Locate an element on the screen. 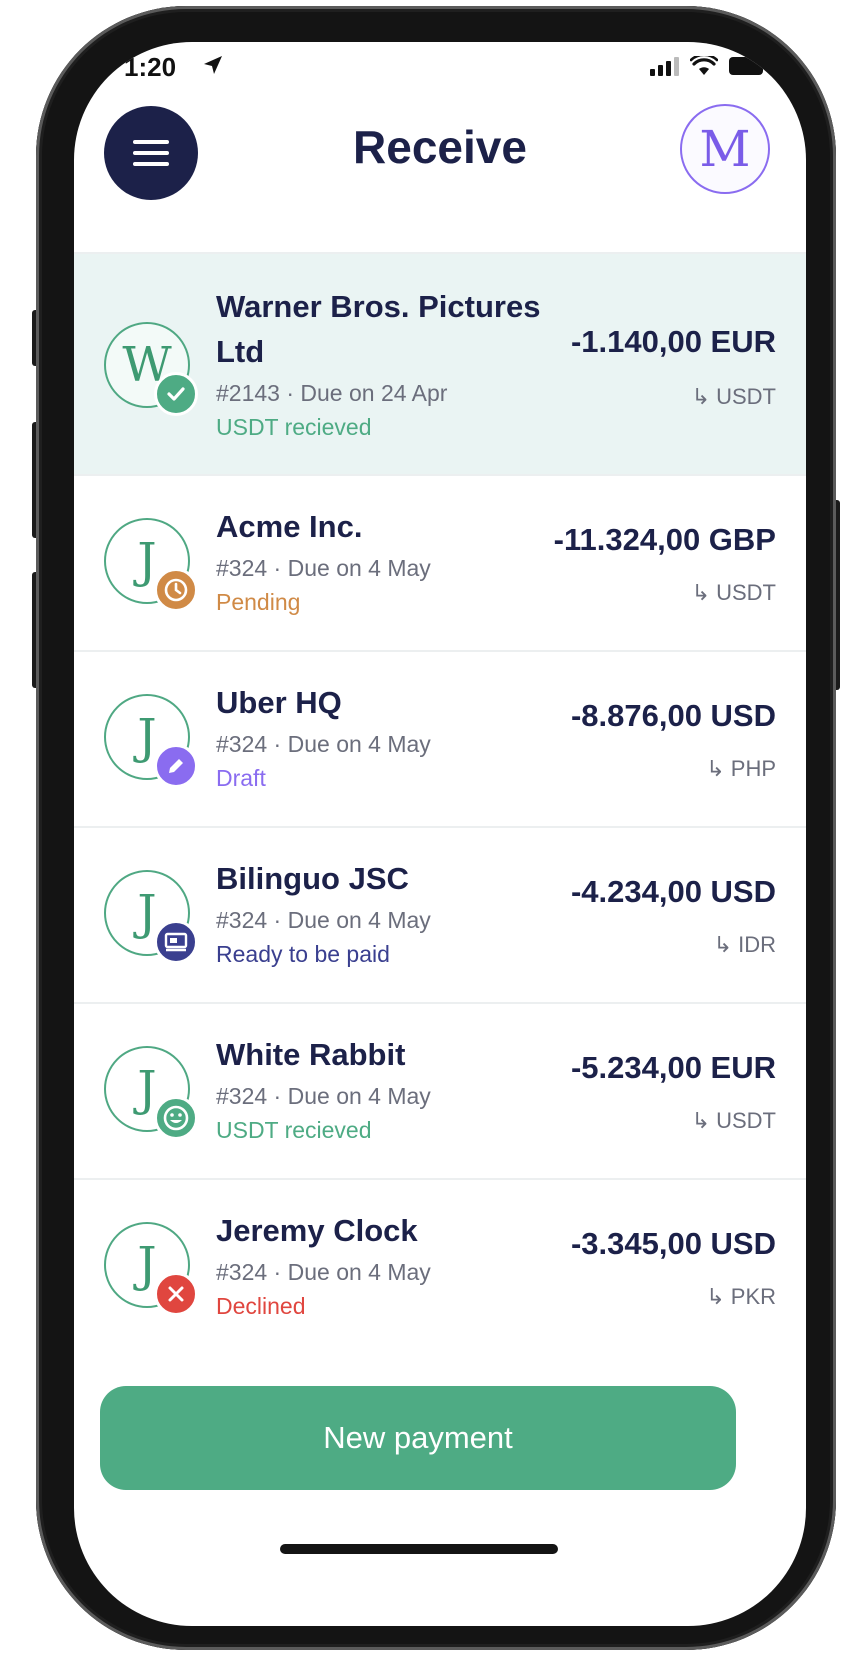  profile-avatar: M is located at coordinates (725, 149).